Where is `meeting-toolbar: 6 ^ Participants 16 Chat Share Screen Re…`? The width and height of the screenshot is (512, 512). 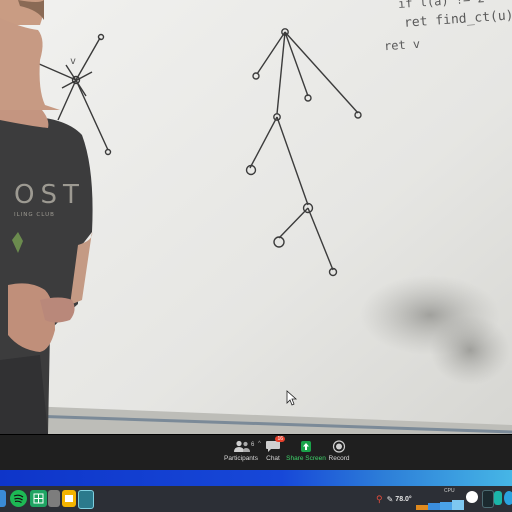 meeting-toolbar: 6 ^ Participants 16 Chat Share Screen Re… is located at coordinates (256, 452).